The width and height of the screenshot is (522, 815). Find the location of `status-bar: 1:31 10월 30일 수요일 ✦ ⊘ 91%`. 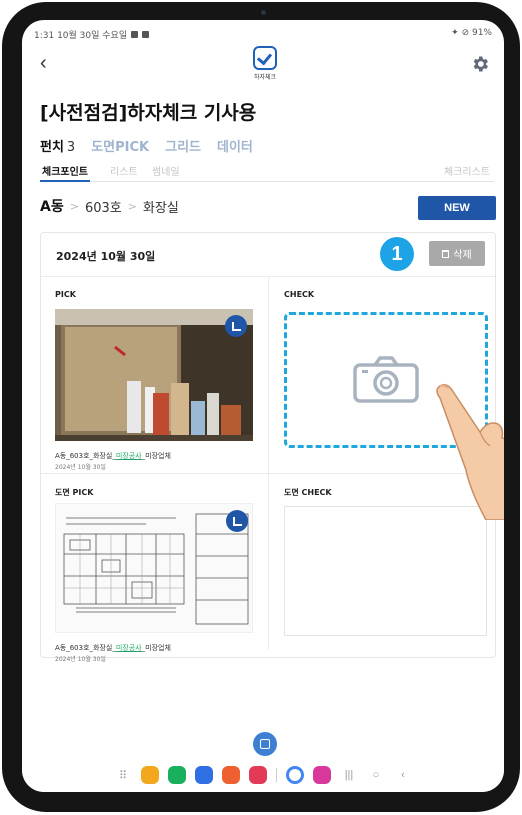

status-bar: 1:31 10월 30일 수요일 ✦ ⊘ 91% is located at coordinates (263, 32).